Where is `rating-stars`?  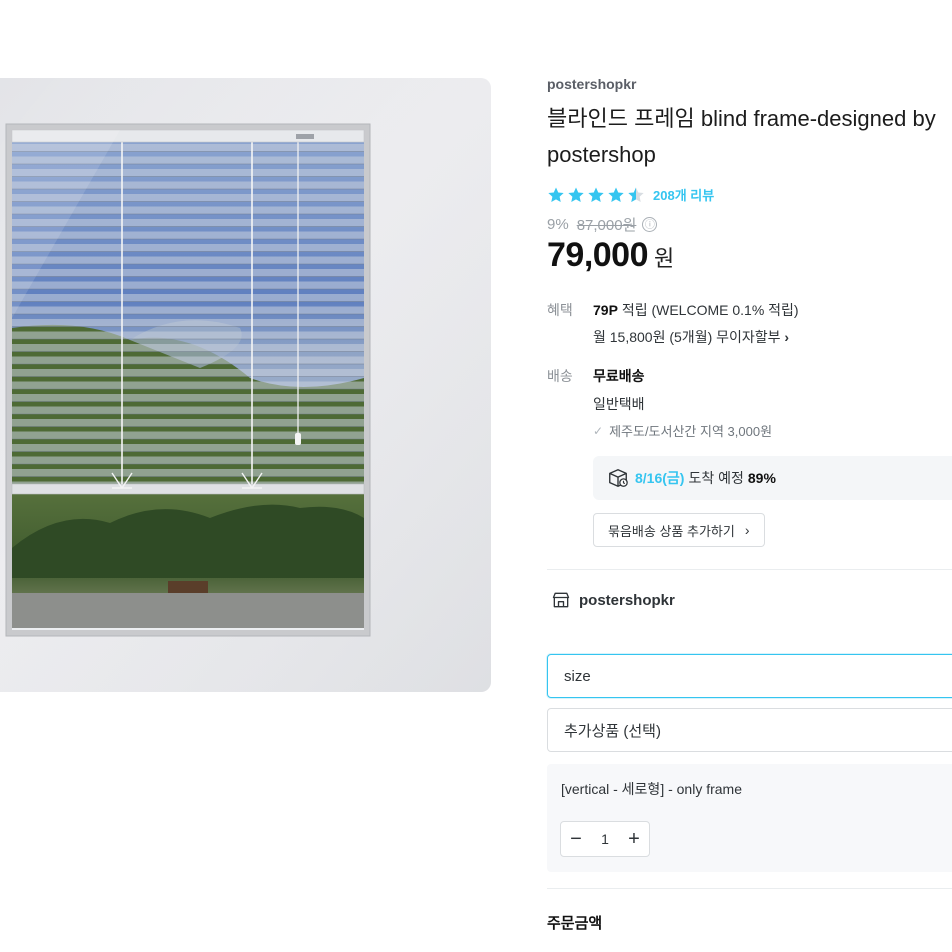 rating-stars is located at coordinates (596, 195).